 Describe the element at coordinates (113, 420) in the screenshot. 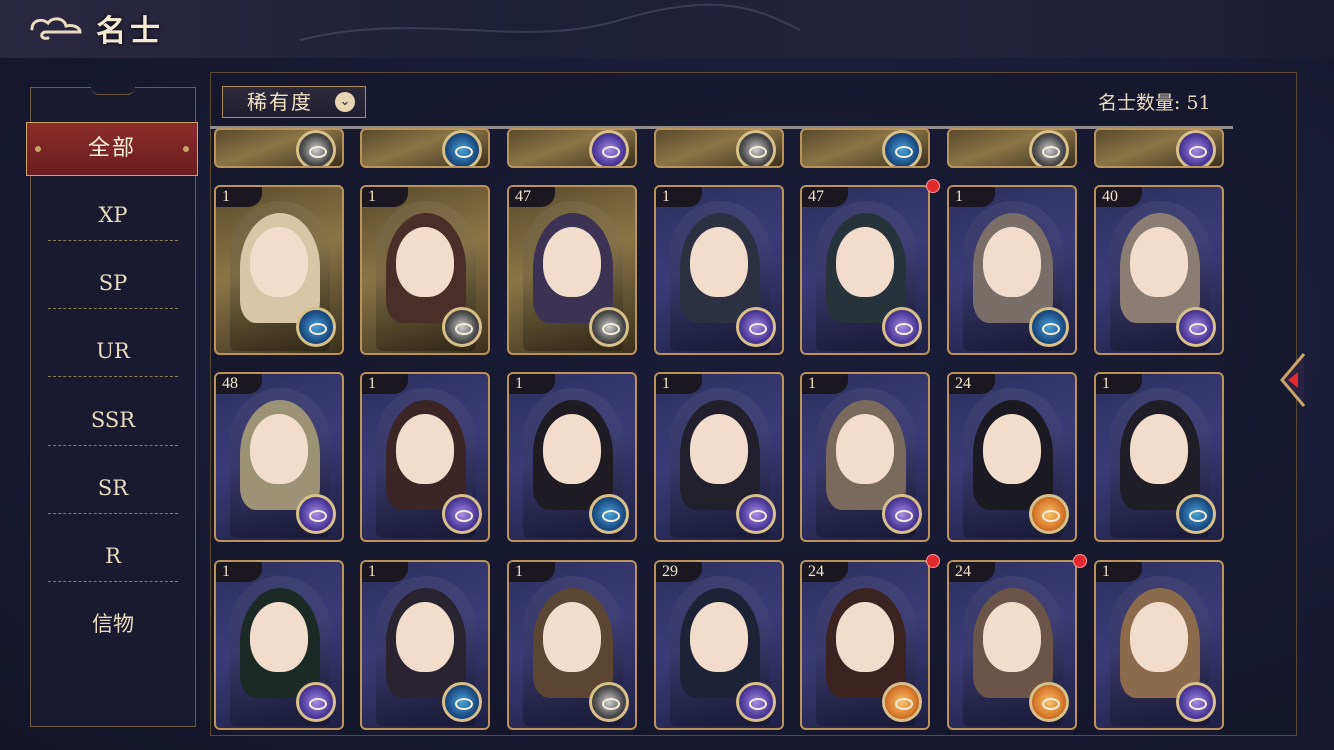

I see `category-tab: SSR` at that location.